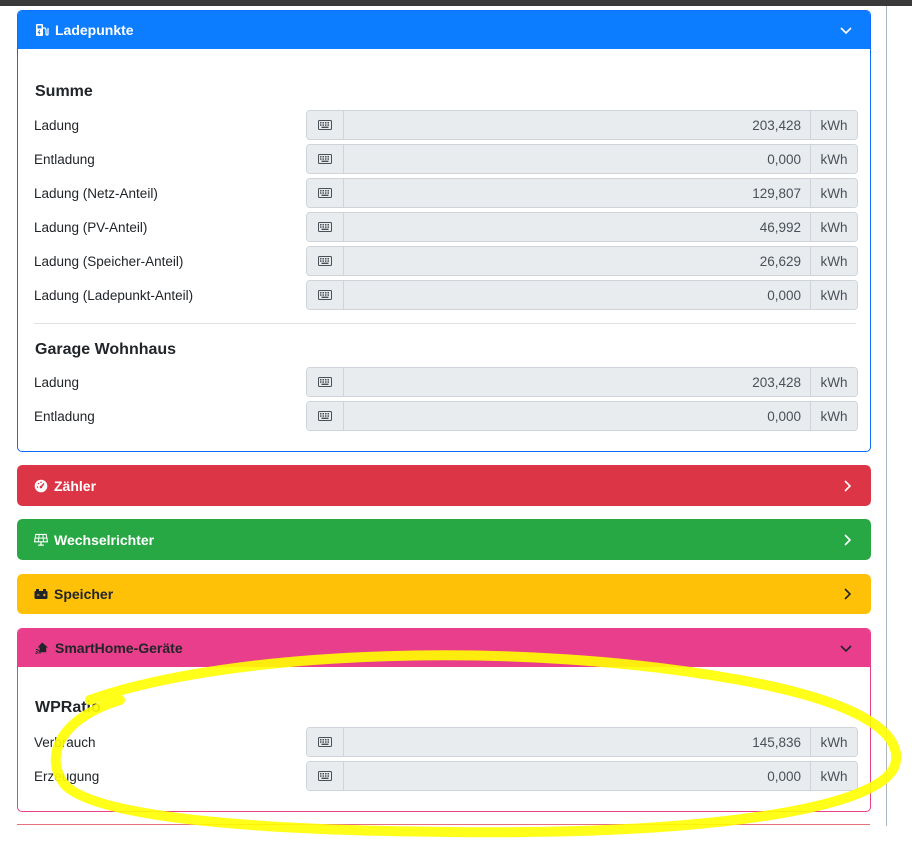 The width and height of the screenshot is (912, 844). I want to click on page-right-border, so click(886, 416).